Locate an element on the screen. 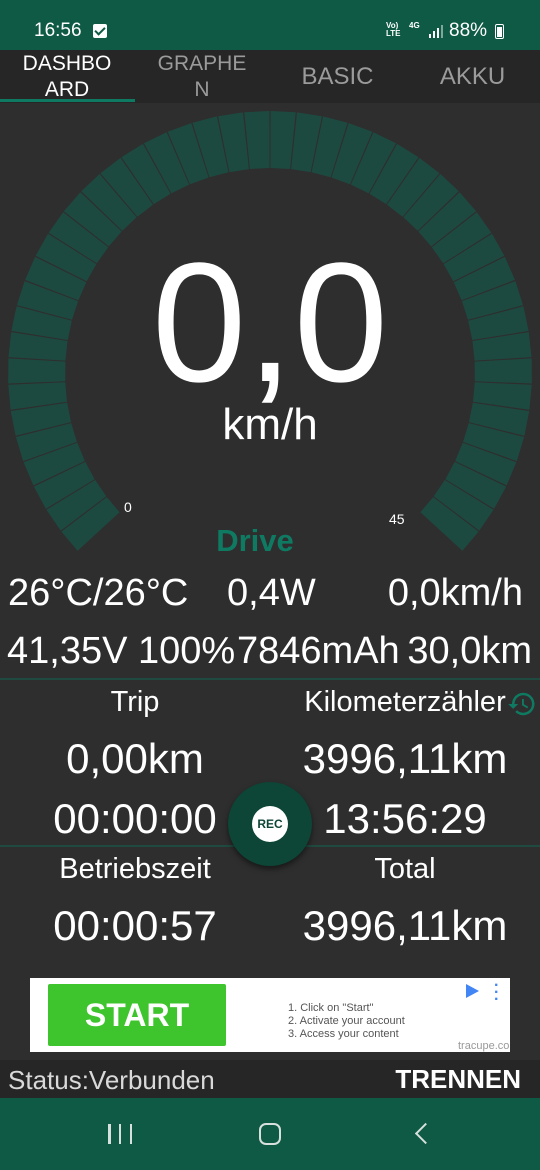 The height and width of the screenshot is (1170, 540). clock: 16:56 is located at coordinates (58, 30).